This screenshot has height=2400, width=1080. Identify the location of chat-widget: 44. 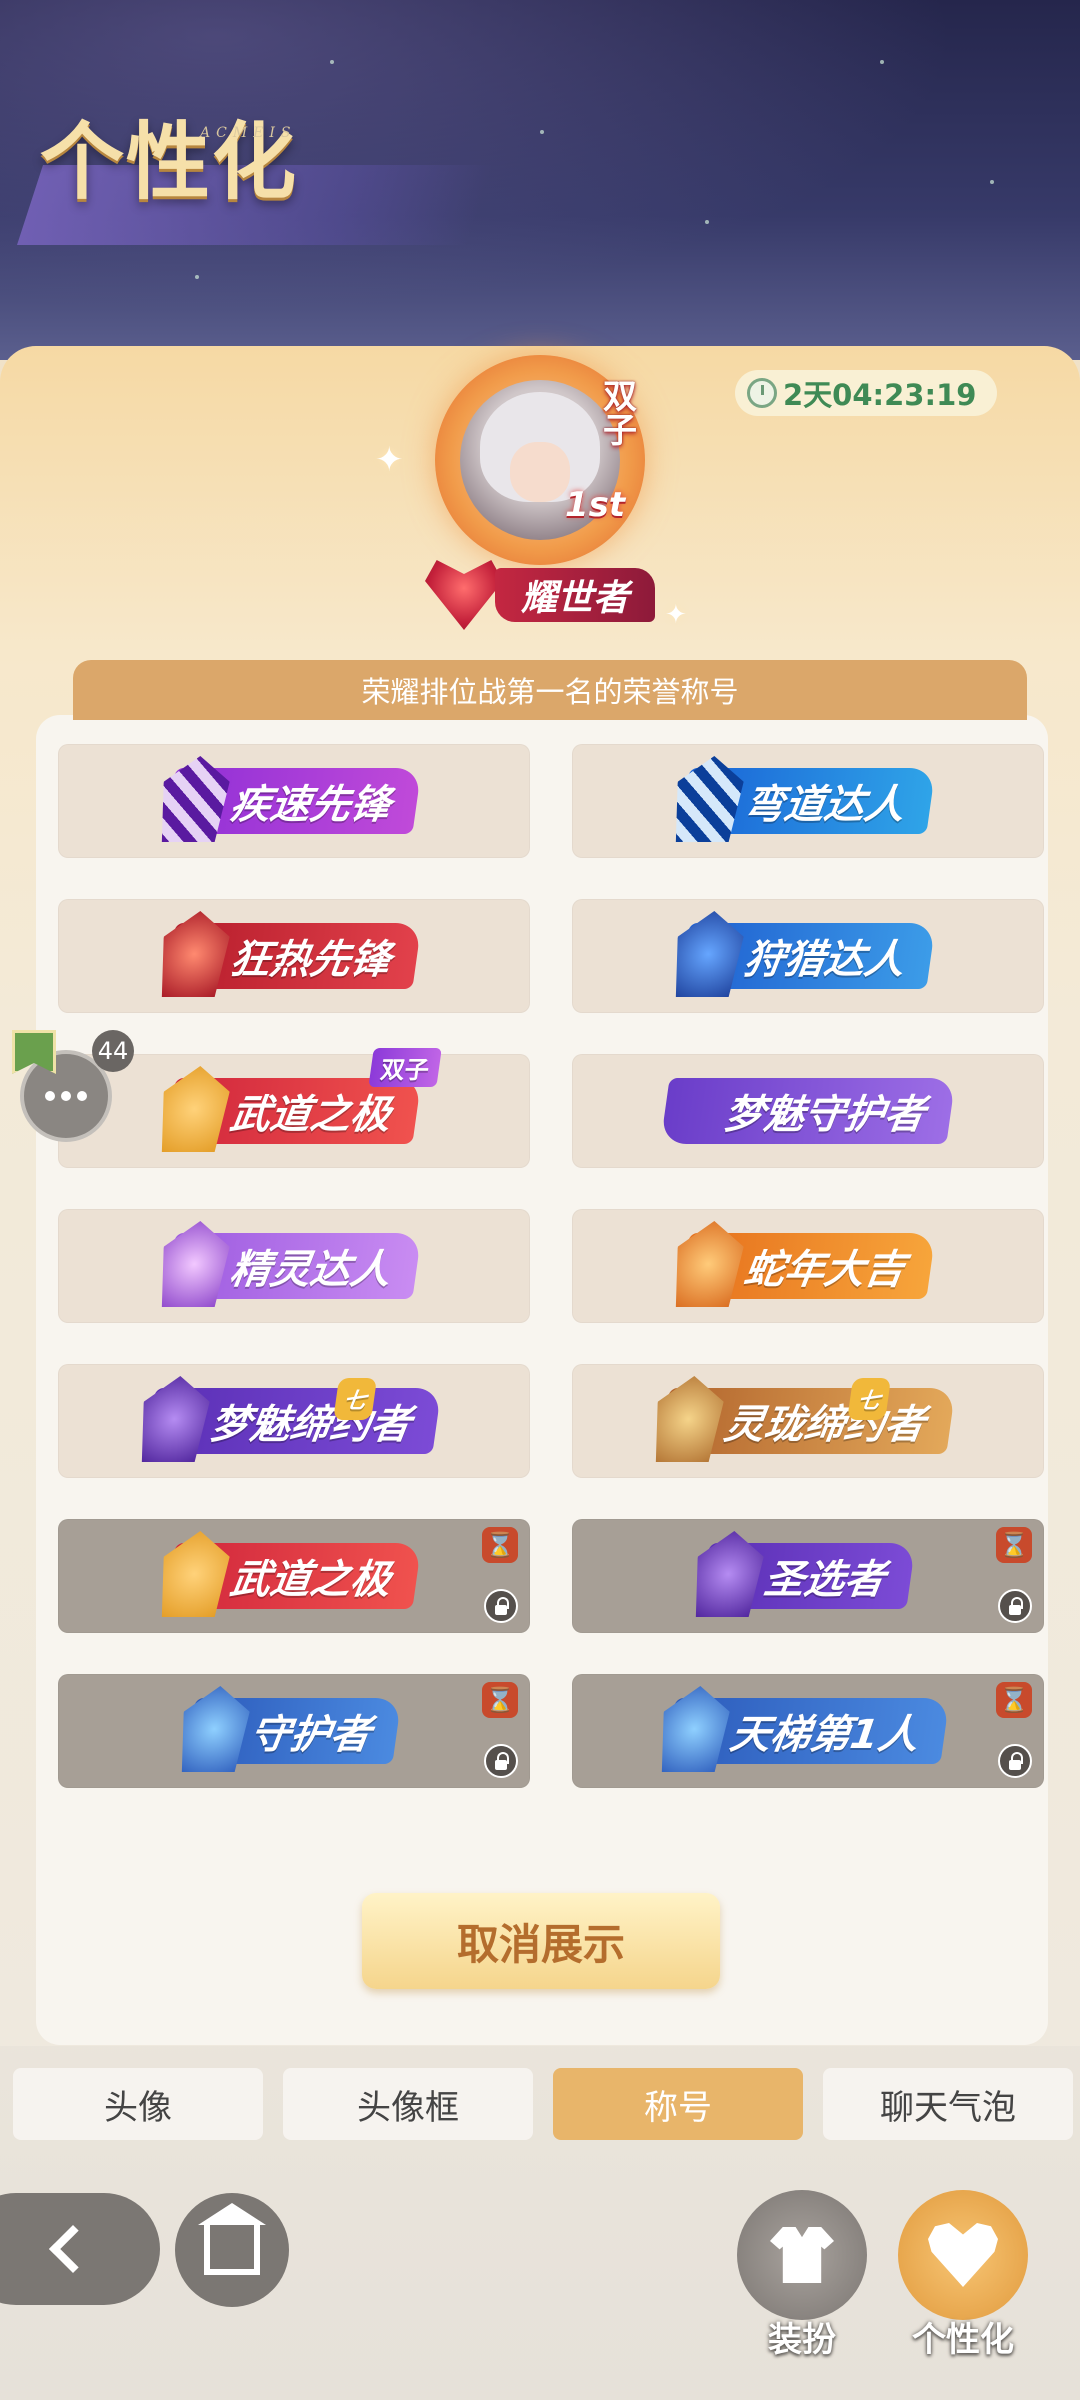
(73, 1086).